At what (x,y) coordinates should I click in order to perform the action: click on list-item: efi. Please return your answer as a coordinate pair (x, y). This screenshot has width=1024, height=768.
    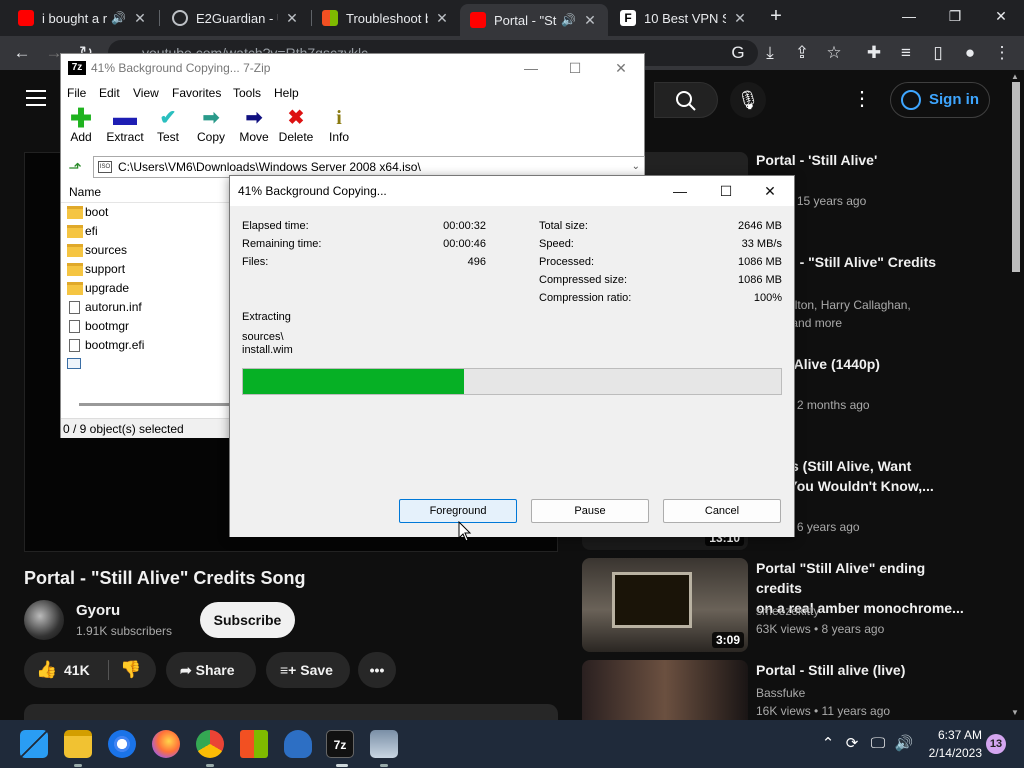
    Looking at the image, I should click on (146, 231).